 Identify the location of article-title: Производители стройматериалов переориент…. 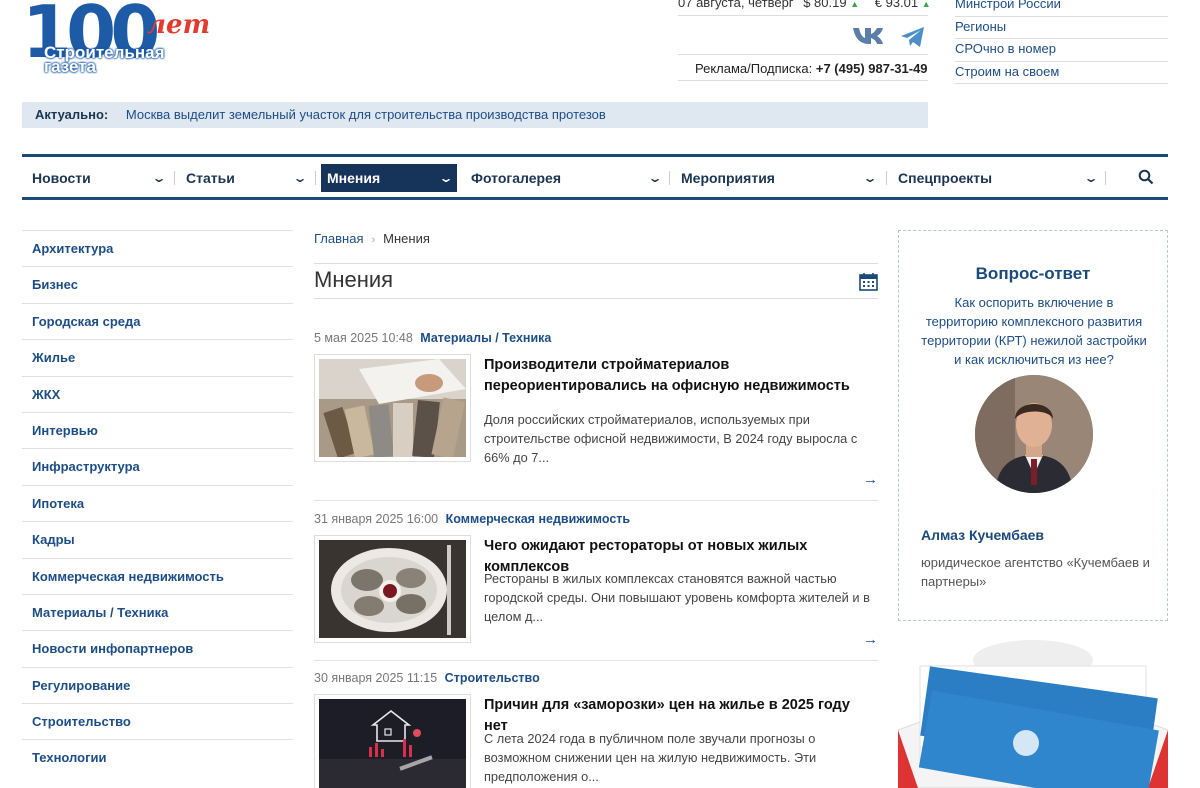
(680, 376).